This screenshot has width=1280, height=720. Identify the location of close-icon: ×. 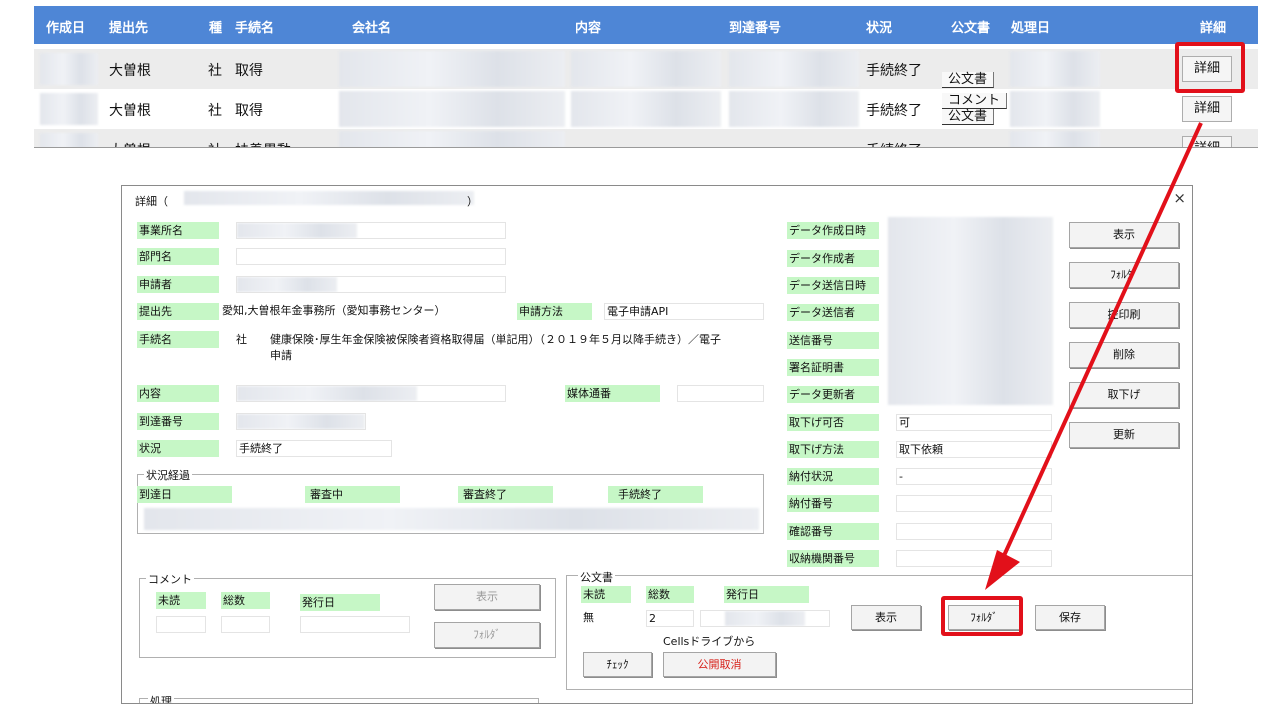
(1179, 198).